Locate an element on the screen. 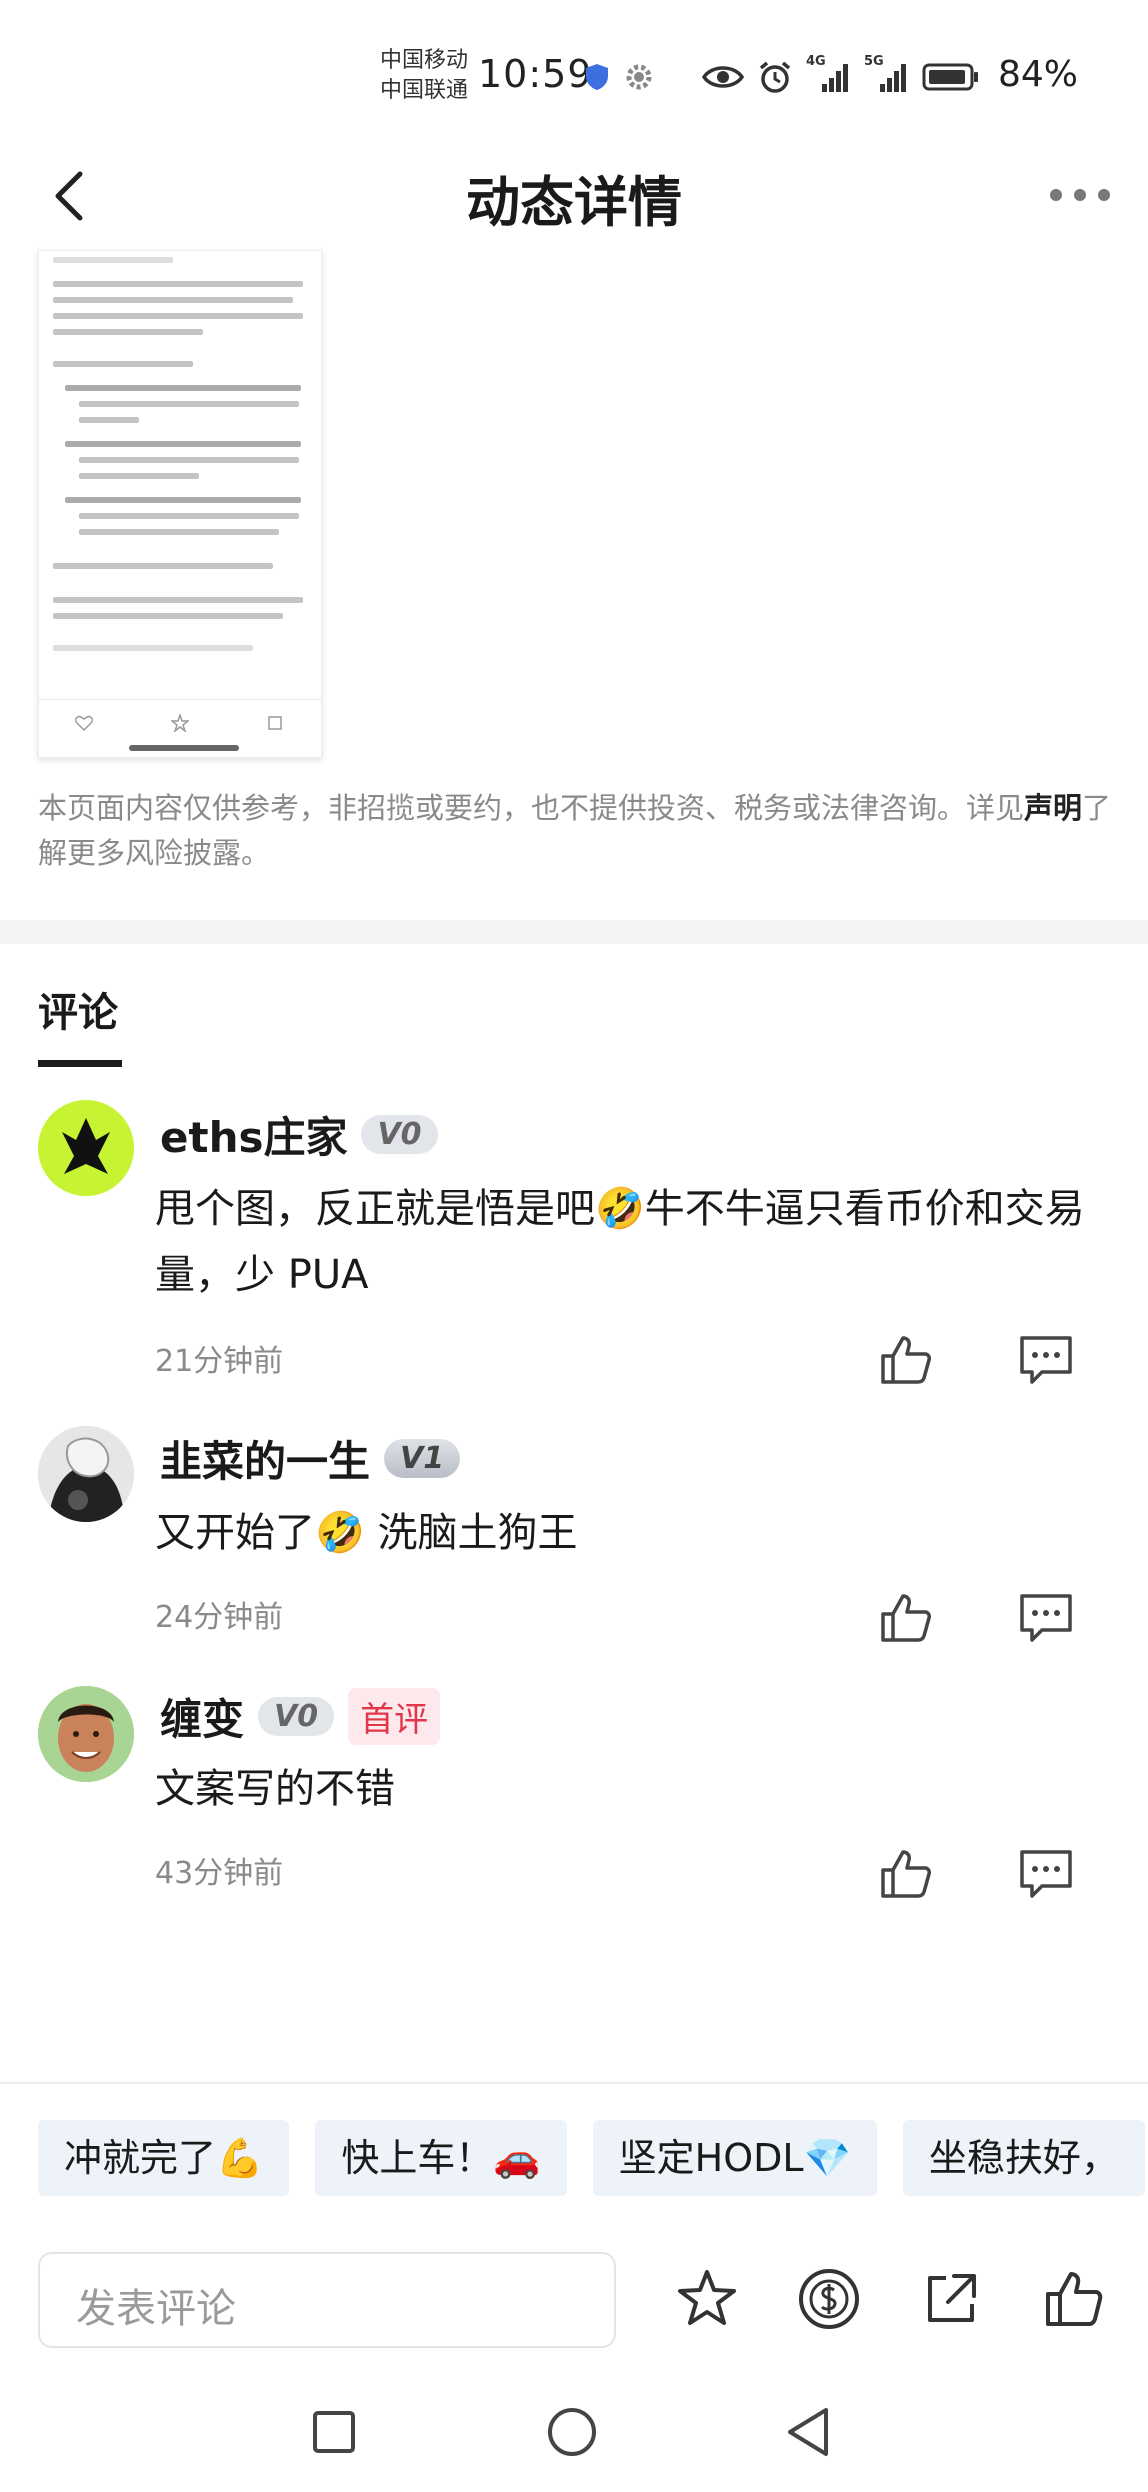 This screenshot has height=2492, width=1148. clock: 10:59 is located at coordinates (535, 74).